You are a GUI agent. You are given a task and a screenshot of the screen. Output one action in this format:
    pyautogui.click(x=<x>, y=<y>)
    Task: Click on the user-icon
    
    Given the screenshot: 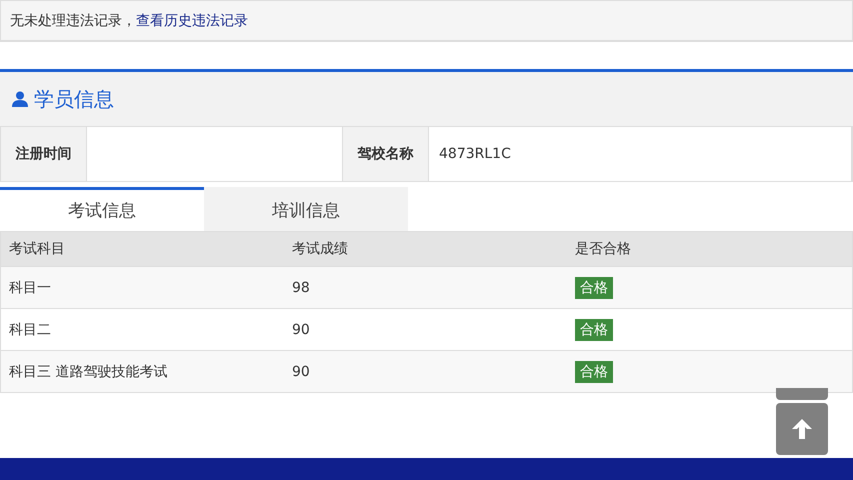 What is the action you would take?
    pyautogui.click(x=20, y=99)
    